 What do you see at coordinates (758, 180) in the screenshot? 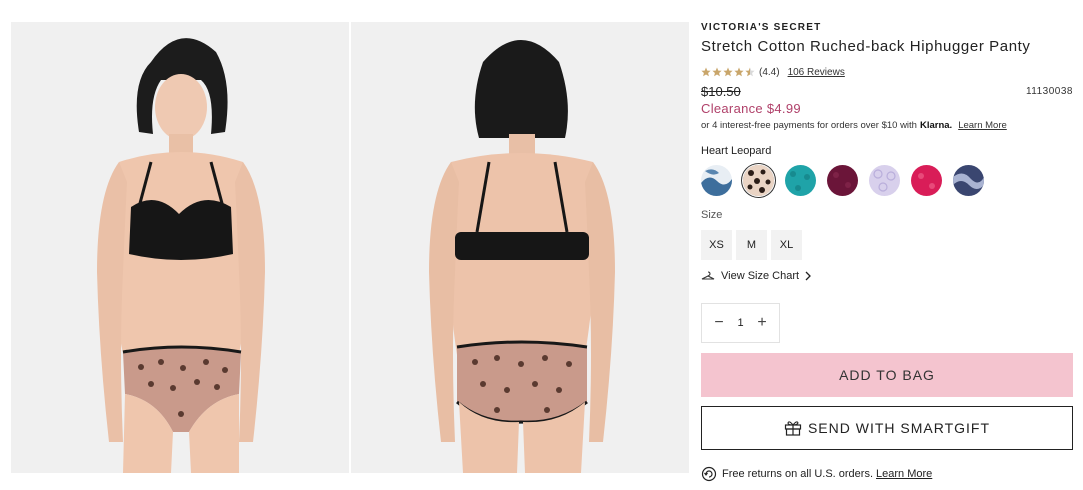
I see `swatch-heart-leopard` at bounding box center [758, 180].